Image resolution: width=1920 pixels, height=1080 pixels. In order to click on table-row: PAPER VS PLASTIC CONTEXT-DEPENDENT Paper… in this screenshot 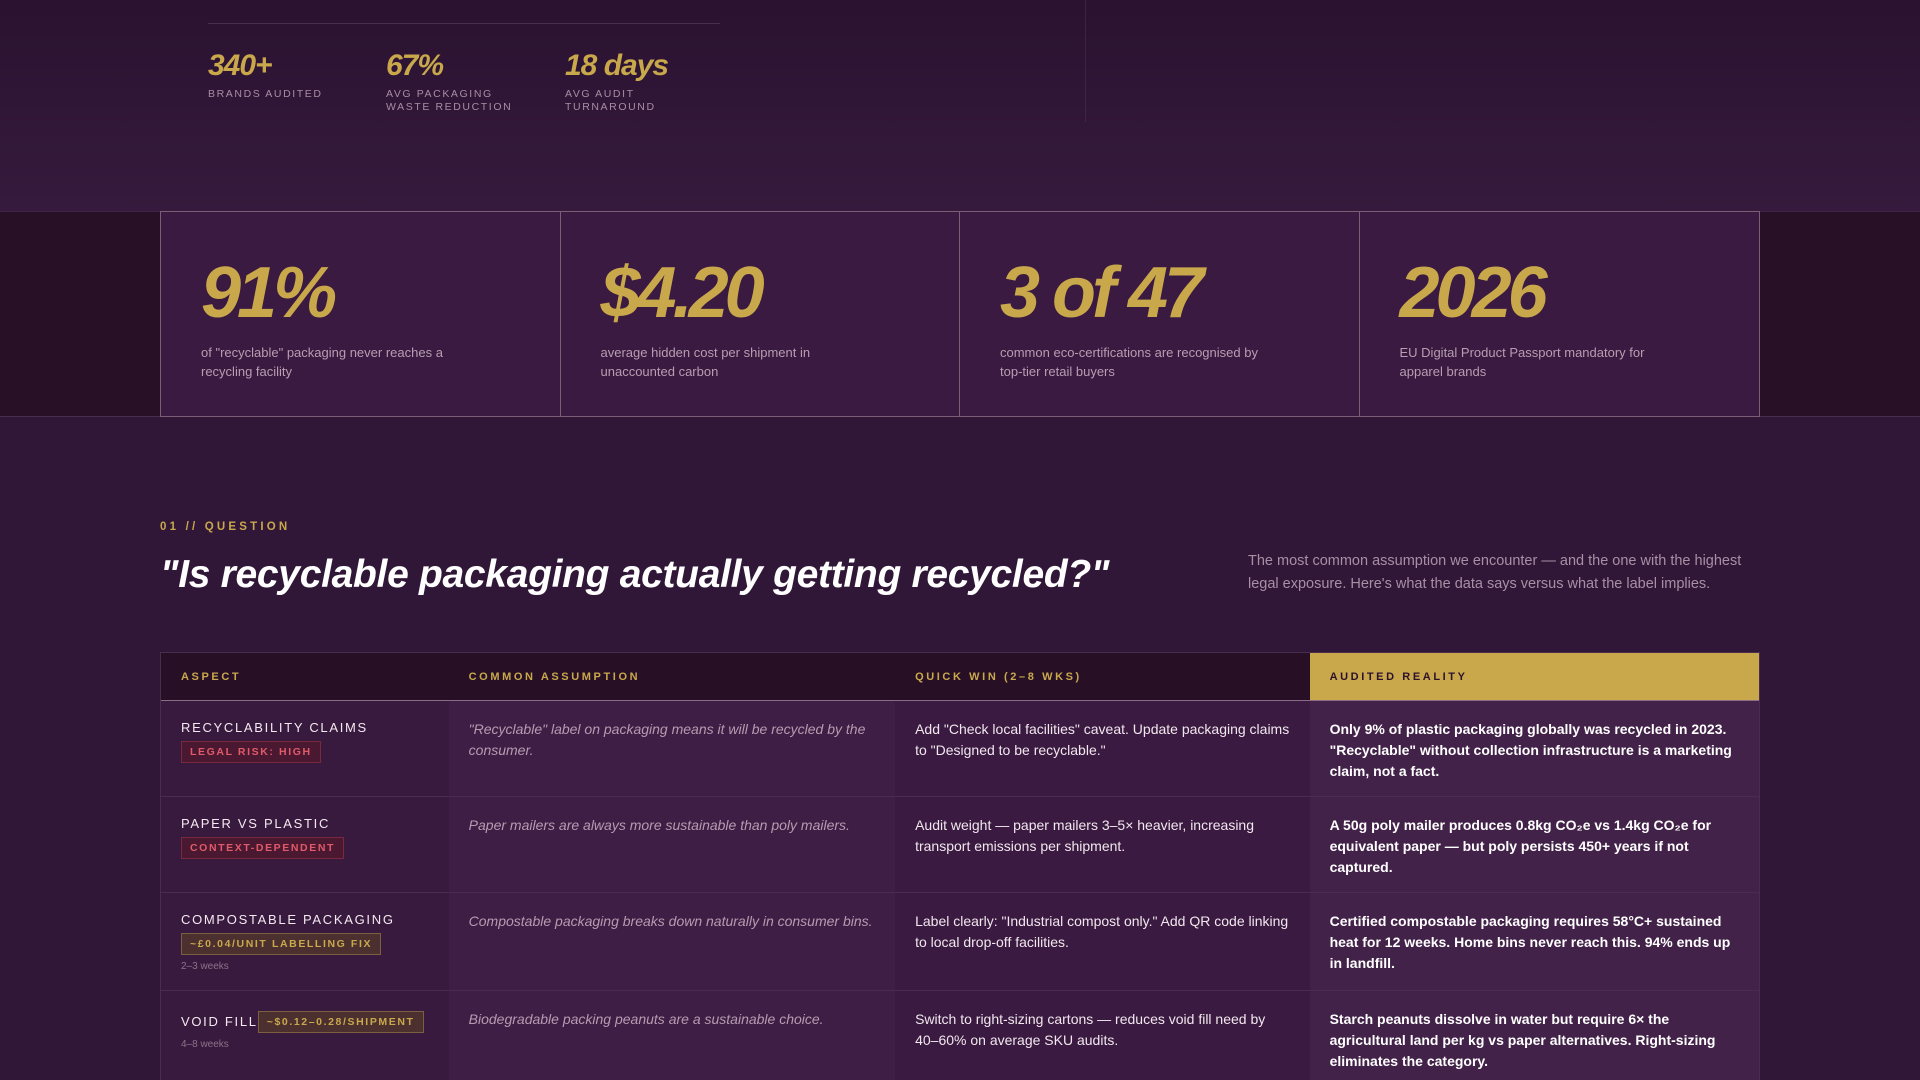, I will do `click(960, 845)`.